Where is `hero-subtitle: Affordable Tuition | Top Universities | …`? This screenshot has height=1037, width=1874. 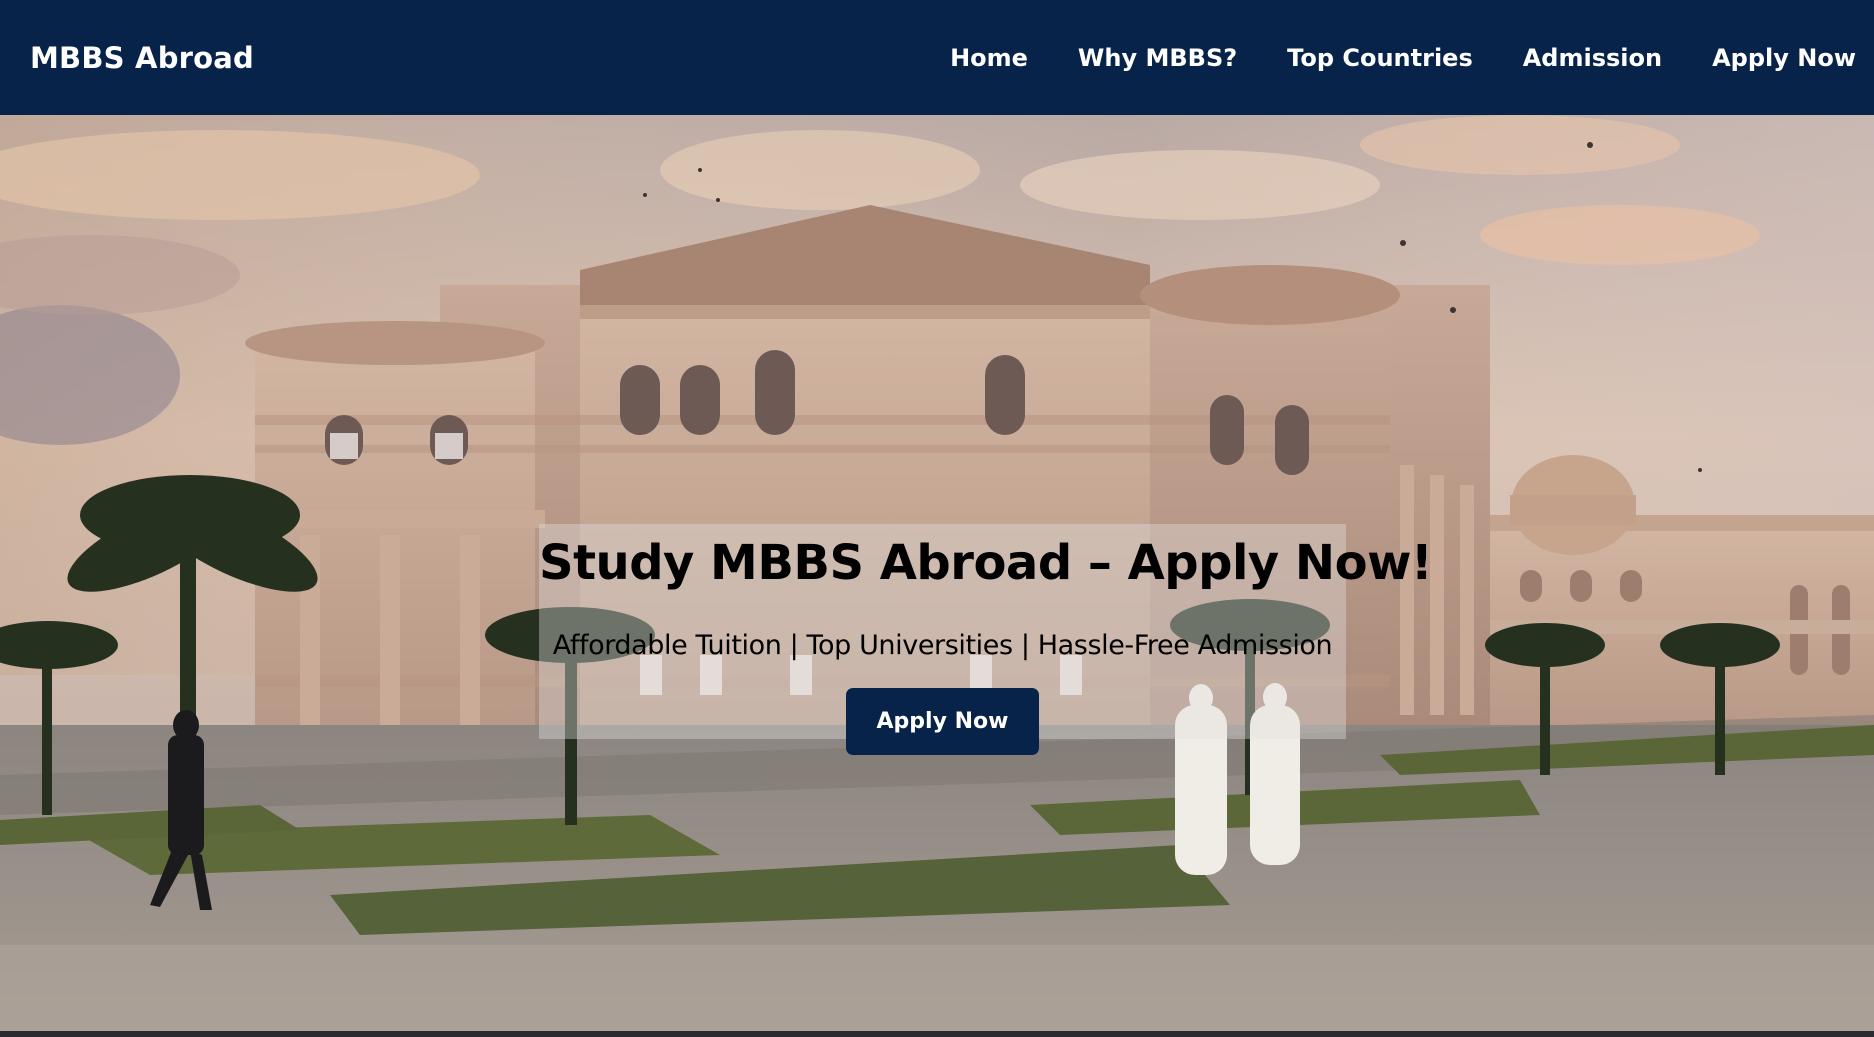
hero-subtitle: Affordable Tuition | Top Universities | … is located at coordinates (942, 645).